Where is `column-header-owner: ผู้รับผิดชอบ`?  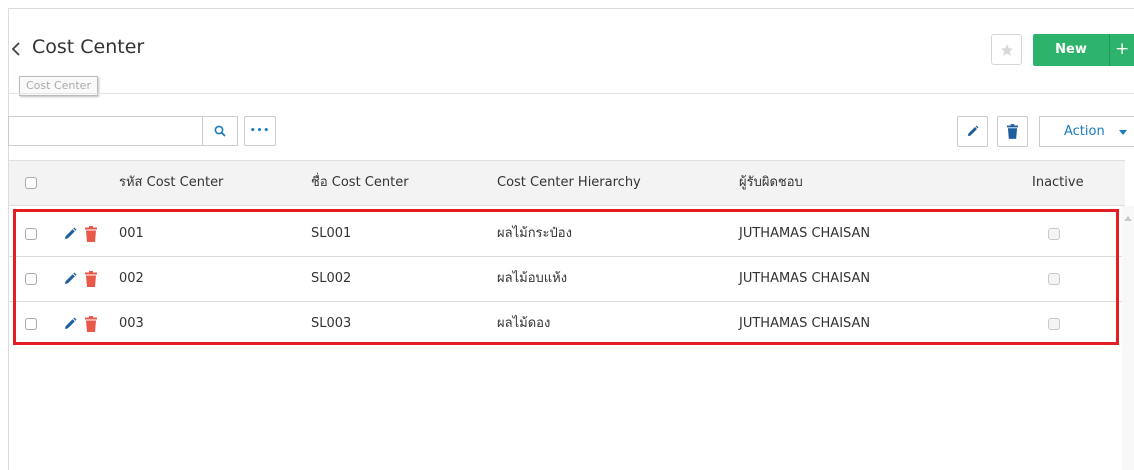
column-header-owner: ผู้รับผิดชอบ is located at coordinates (771, 183).